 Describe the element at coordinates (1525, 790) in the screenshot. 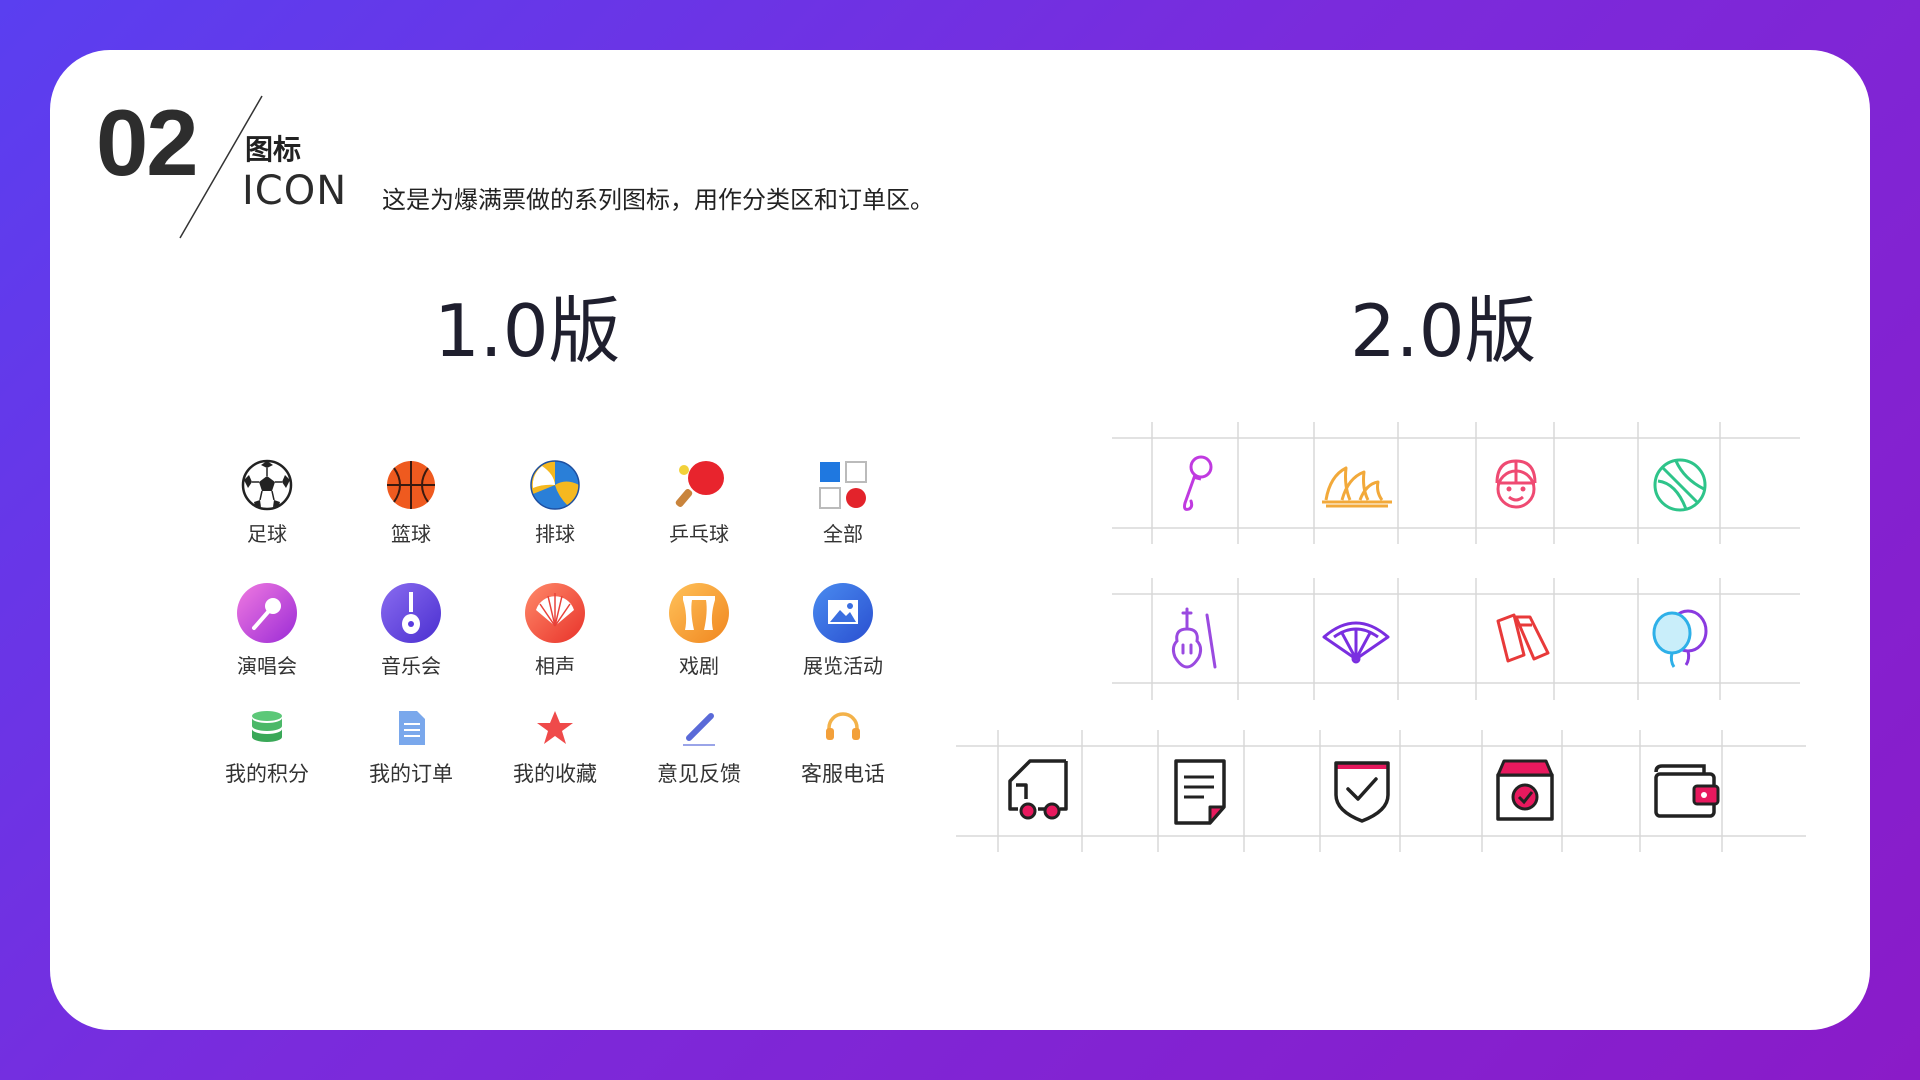

I see `box-check-icon` at that location.